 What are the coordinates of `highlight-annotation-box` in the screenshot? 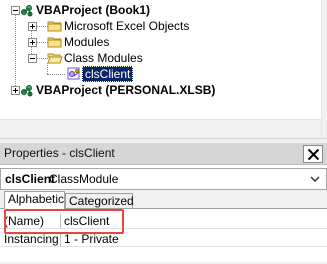 It's located at (64, 221).